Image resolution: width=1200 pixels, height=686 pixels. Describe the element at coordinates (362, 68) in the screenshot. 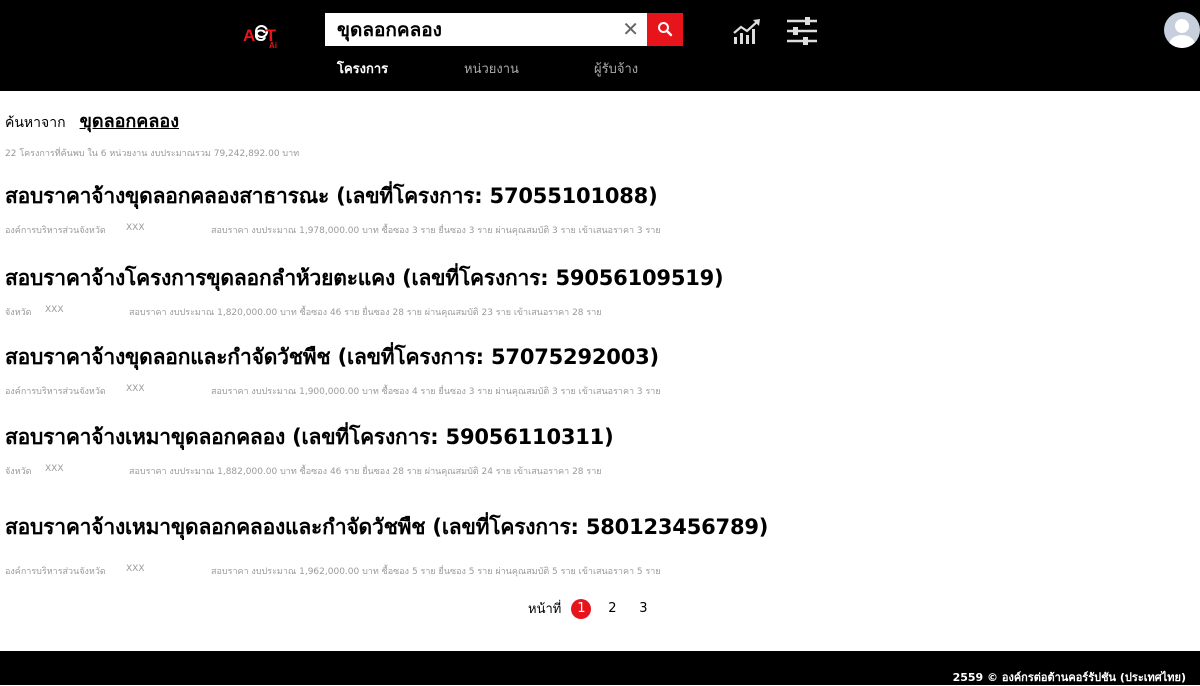

I see `tab-projects: โครงการ` at that location.